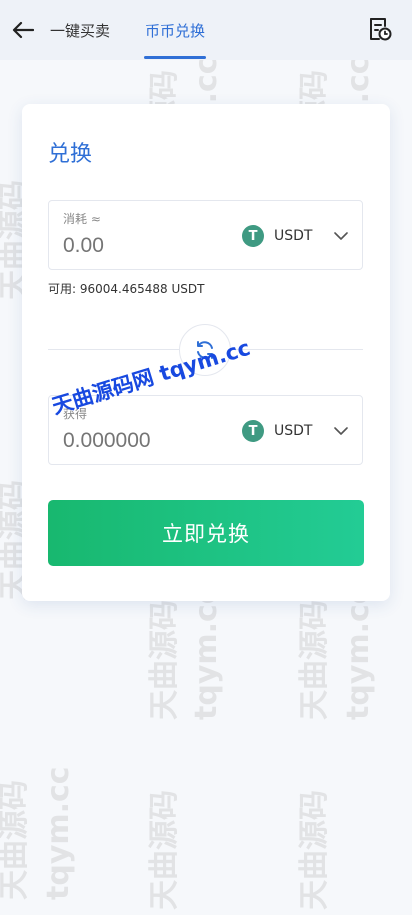 Image resolution: width=412 pixels, height=915 pixels. I want to click on back-button, so click(23, 30).